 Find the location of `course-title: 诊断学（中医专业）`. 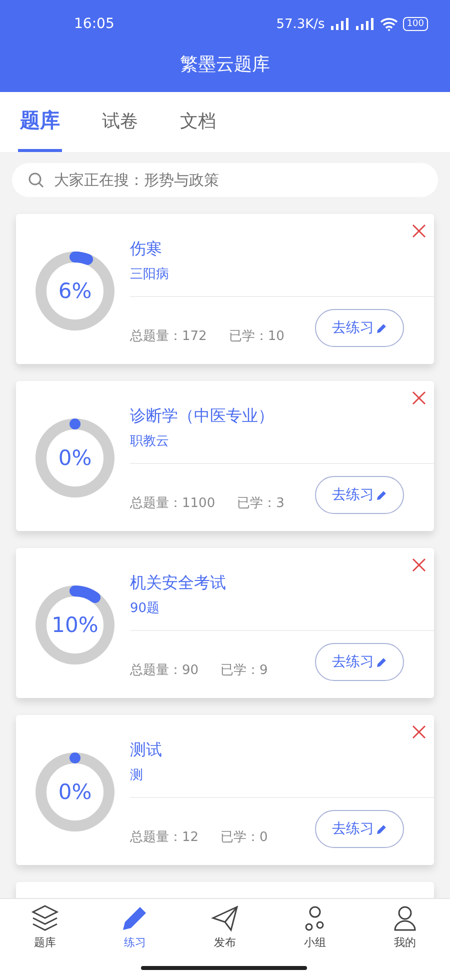

course-title: 诊断学（中医专业） is located at coordinates (202, 416).